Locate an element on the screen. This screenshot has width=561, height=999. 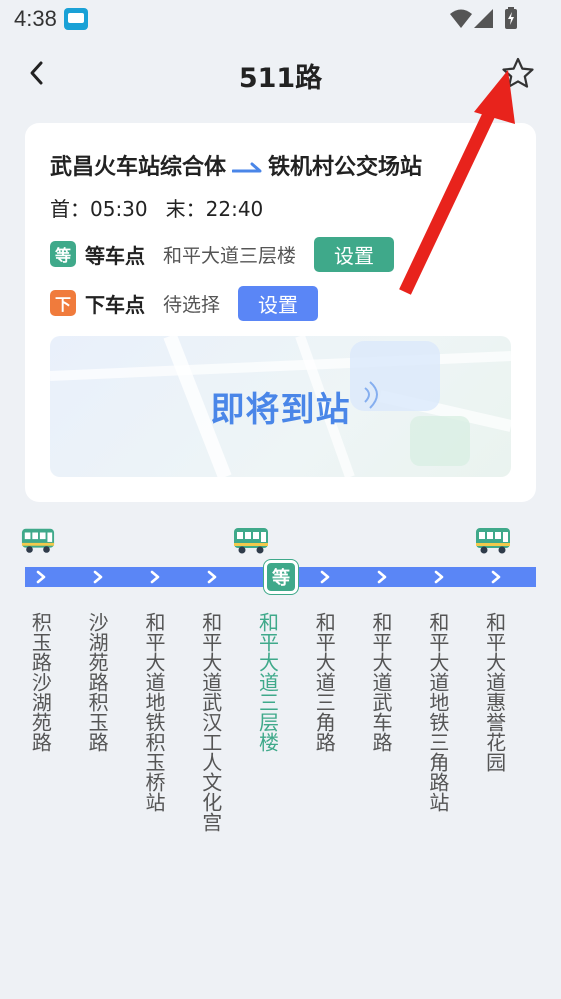
bus-app-icon is located at coordinates (76, 19).